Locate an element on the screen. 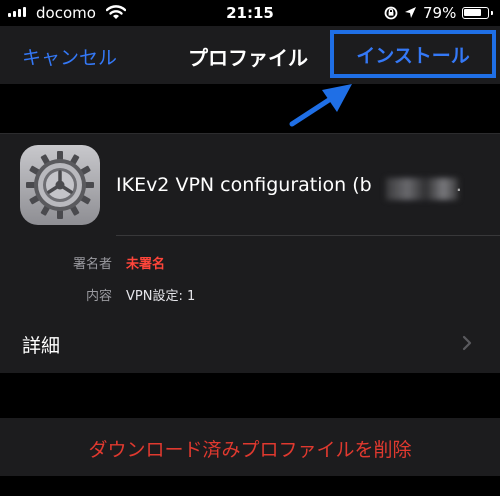 The height and width of the screenshot is (496, 500). rotation-lock-icon is located at coordinates (391, 13).